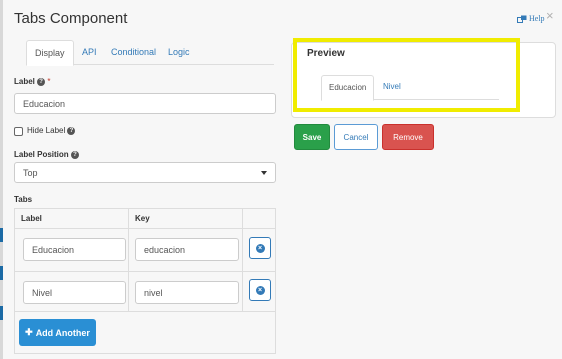  I want to click on row-label-input: Educacion, so click(74, 249).